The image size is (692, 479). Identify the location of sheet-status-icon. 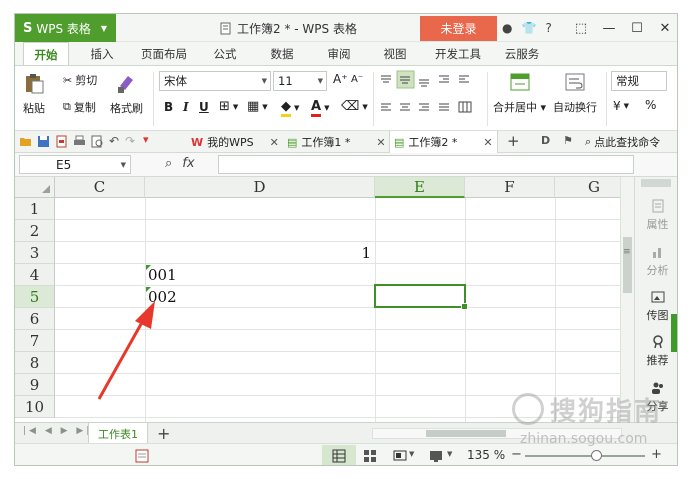
(142, 456).